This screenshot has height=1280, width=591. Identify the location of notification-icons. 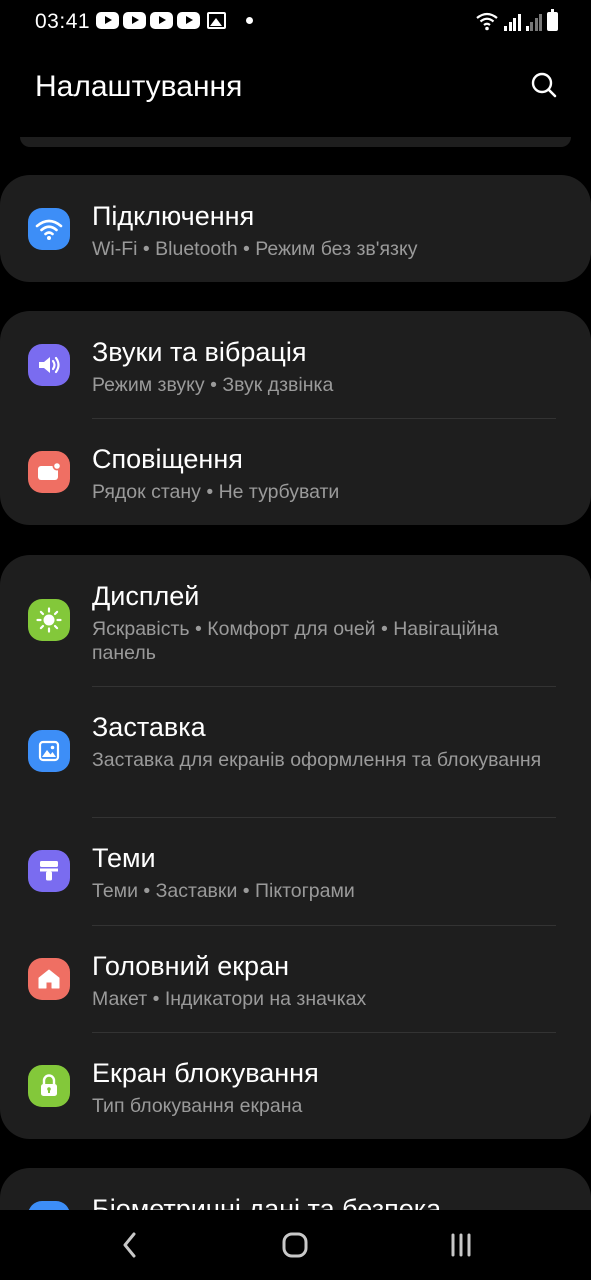
(174, 20).